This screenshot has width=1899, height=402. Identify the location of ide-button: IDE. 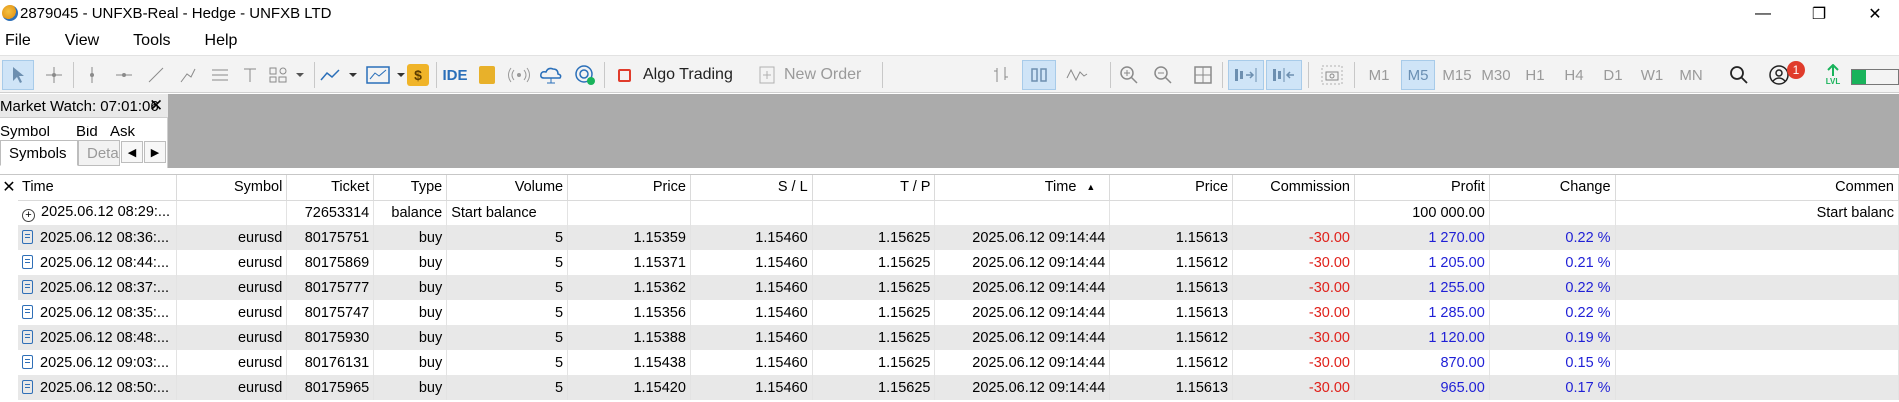
(455, 75).